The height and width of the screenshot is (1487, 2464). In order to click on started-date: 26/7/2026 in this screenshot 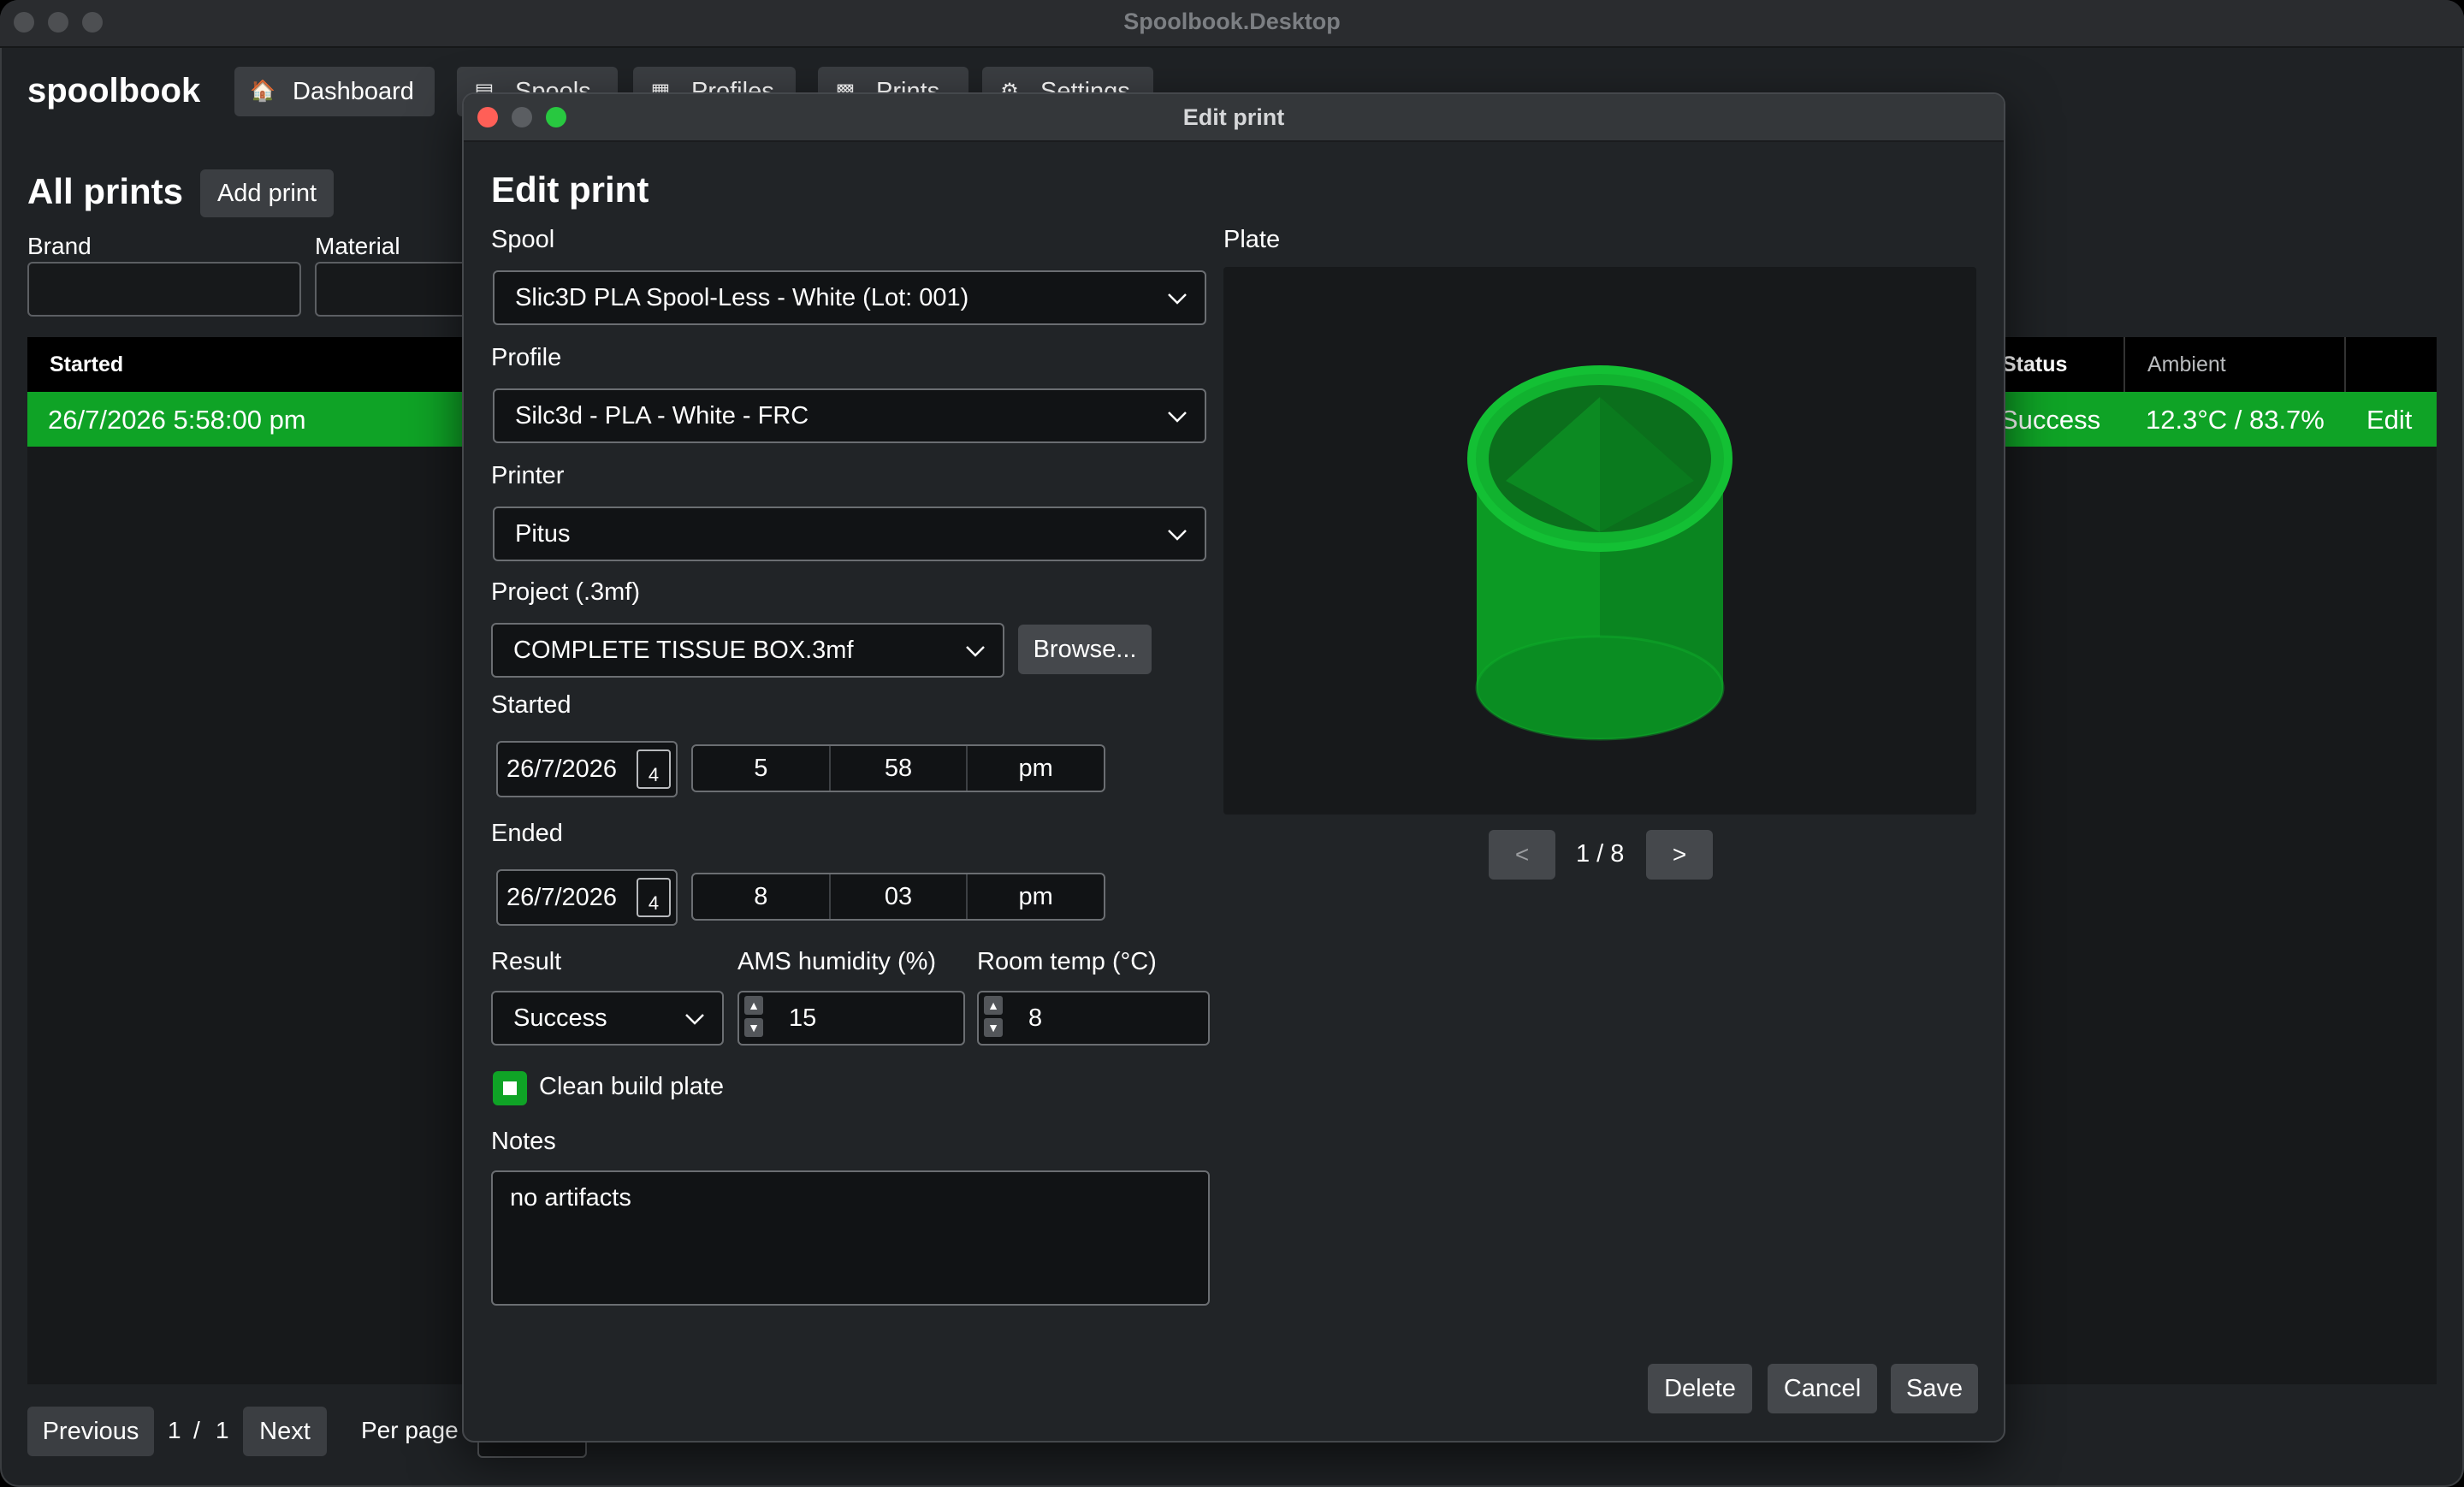, I will do `click(562, 769)`.